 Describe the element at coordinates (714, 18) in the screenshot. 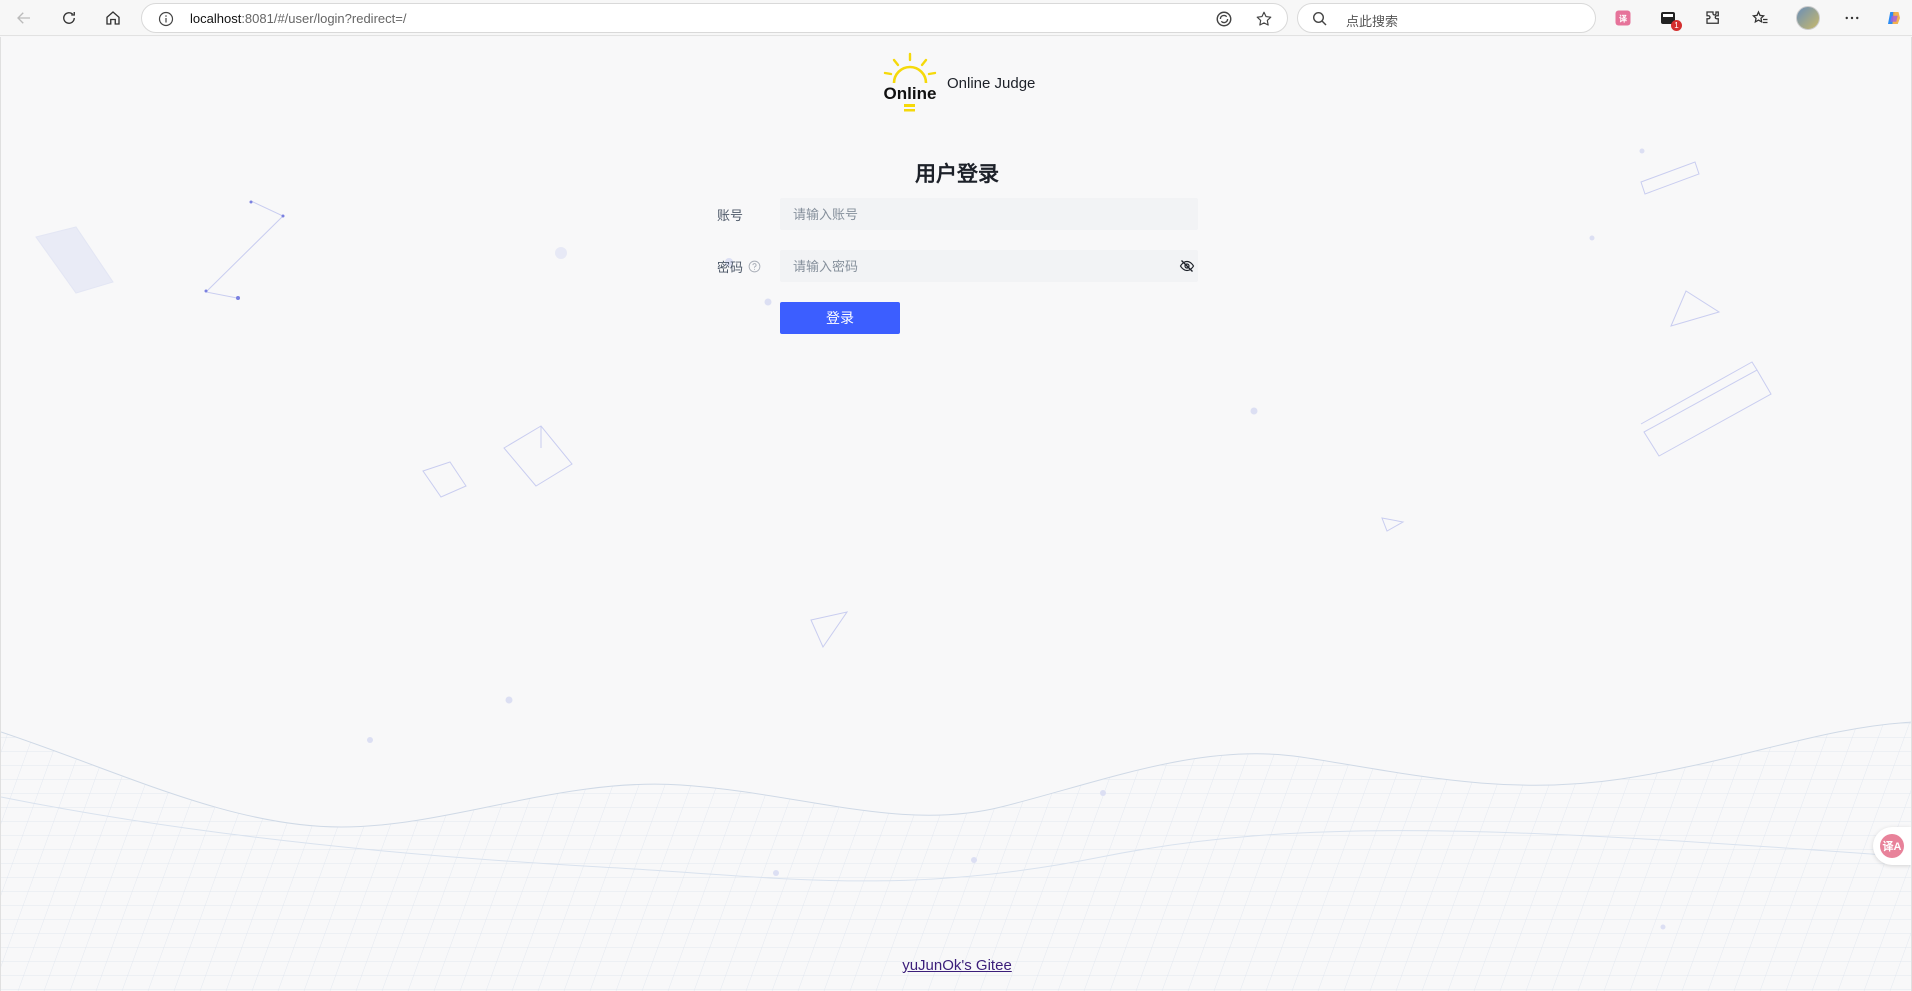

I see `address-bar: localhost:8081/#/user/login?redirect=/` at that location.